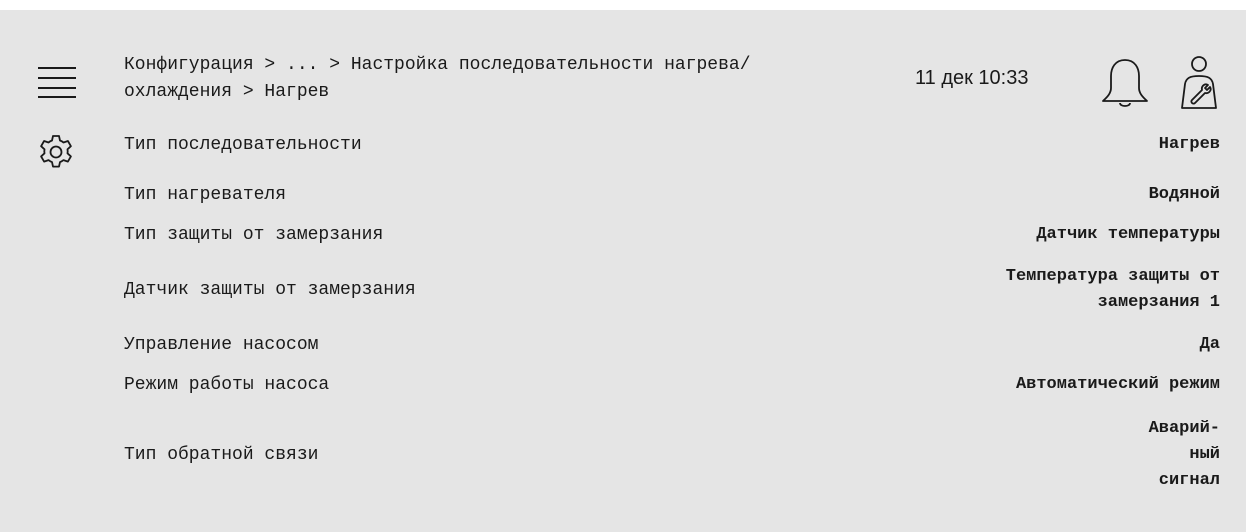 This screenshot has height=532, width=1246. I want to click on setting-row-heater-type: Тип нагревателя Водяной, so click(672, 195).